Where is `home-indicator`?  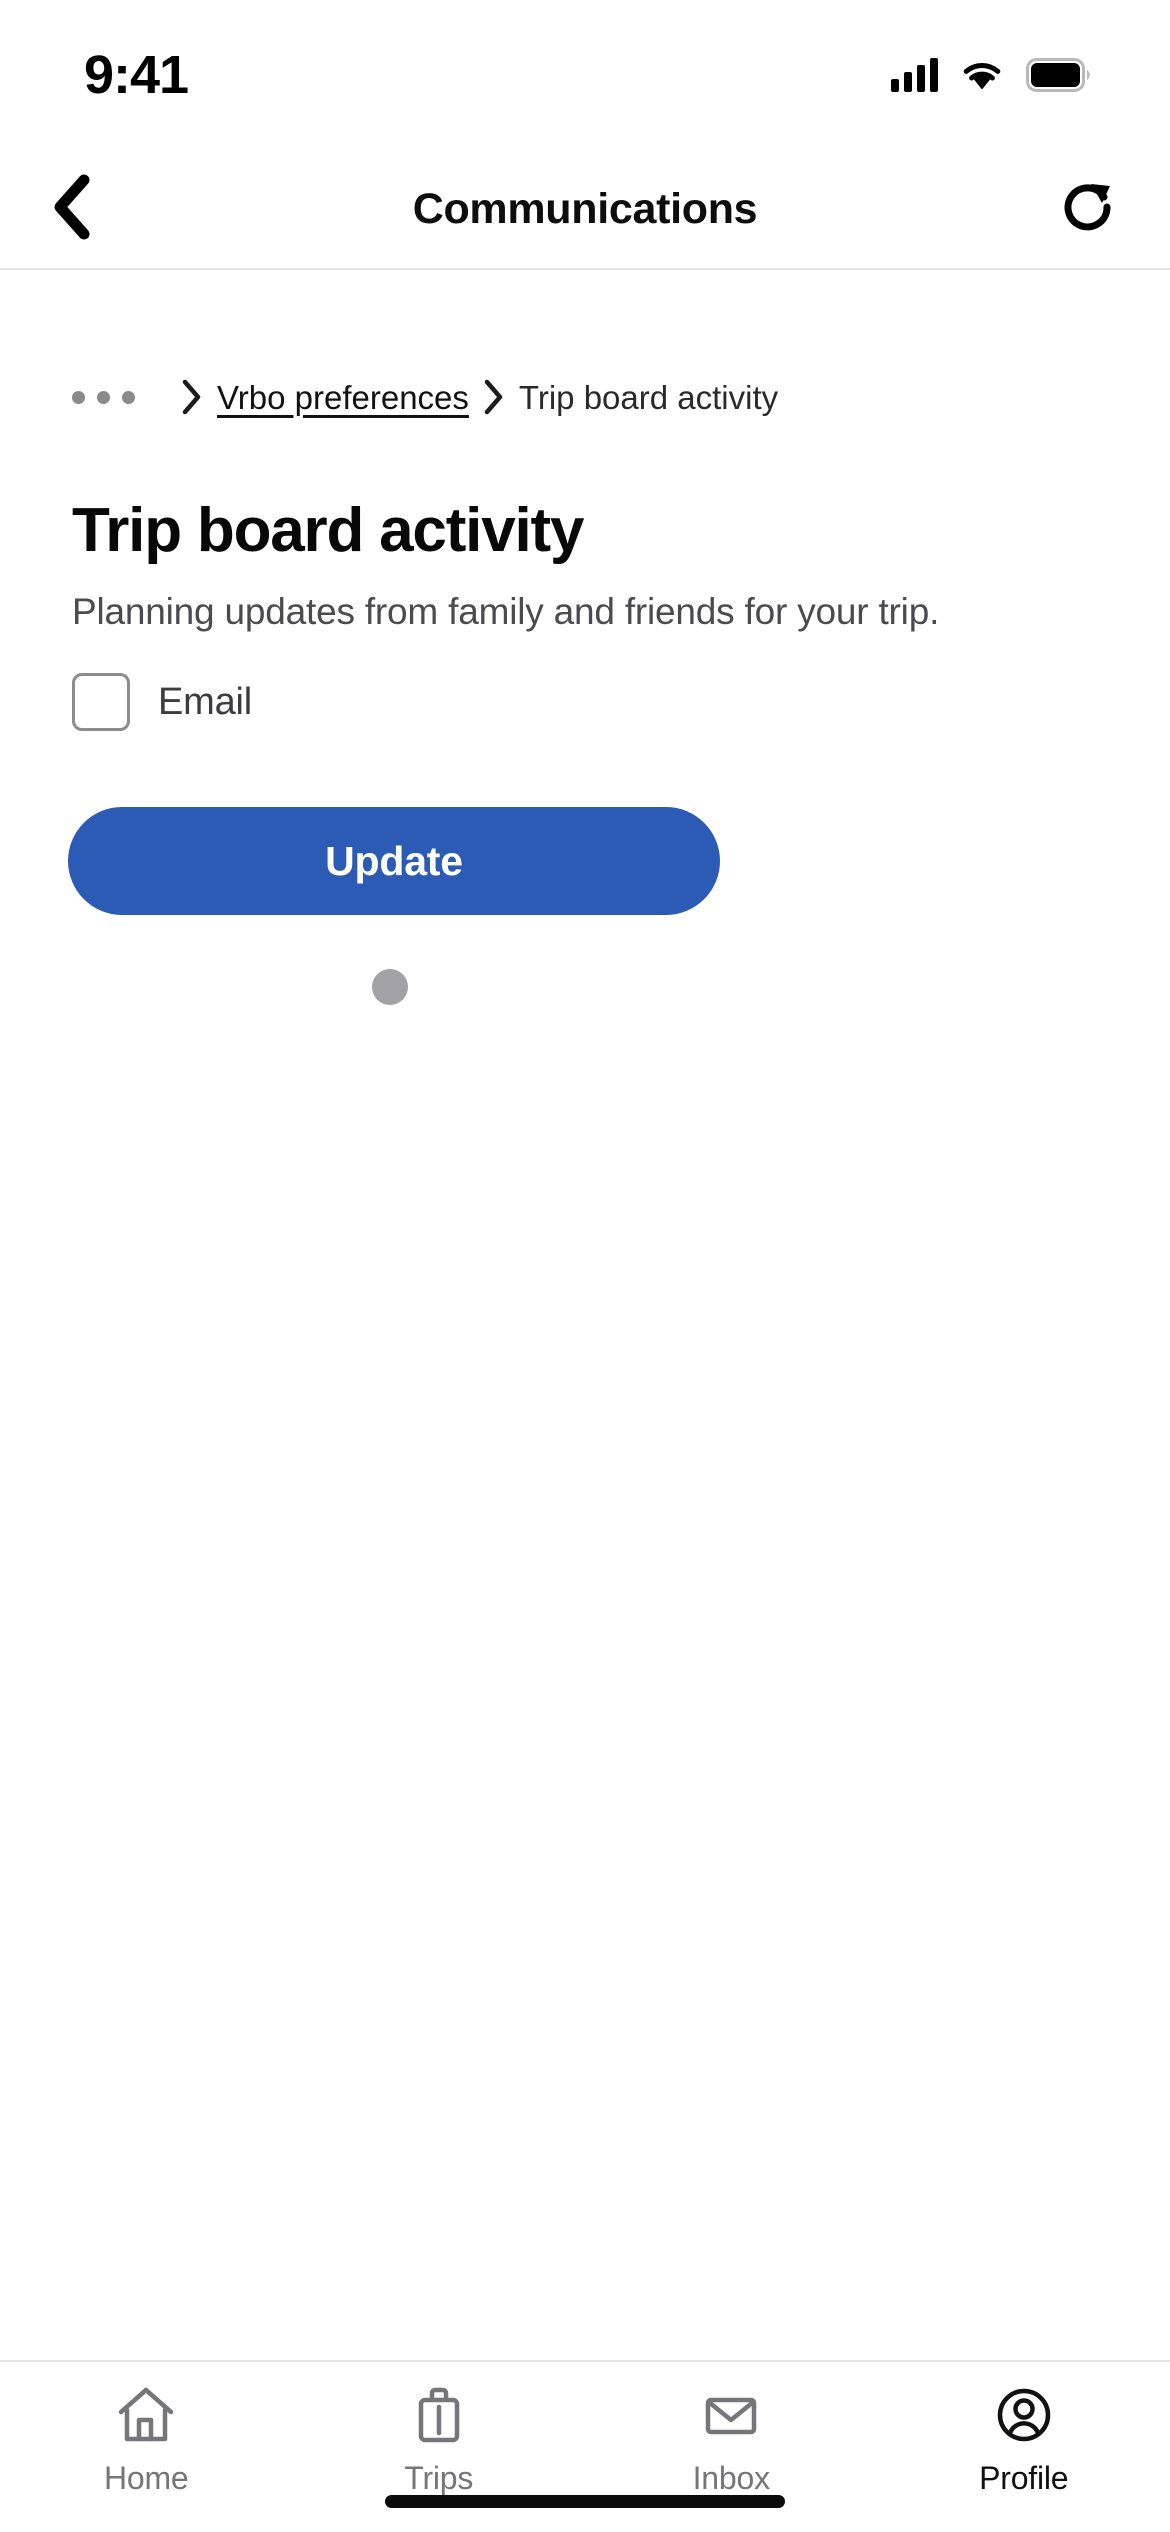
home-indicator is located at coordinates (585, 2501).